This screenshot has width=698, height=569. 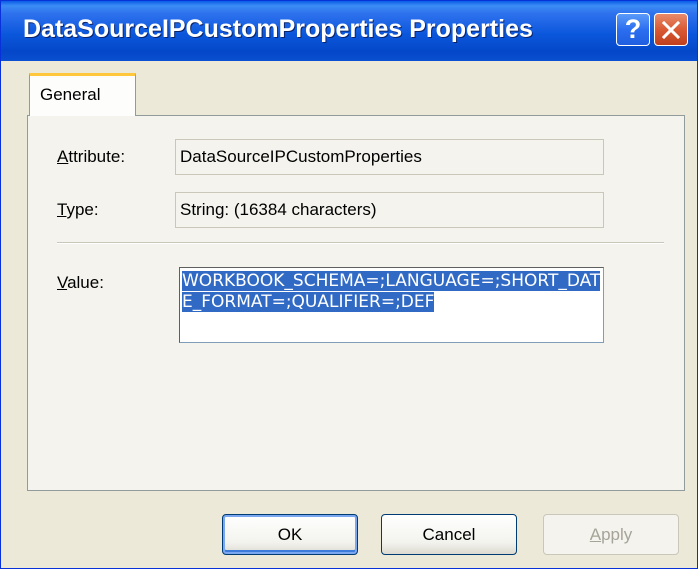 What do you see at coordinates (360, 243) in the screenshot?
I see `separator` at bounding box center [360, 243].